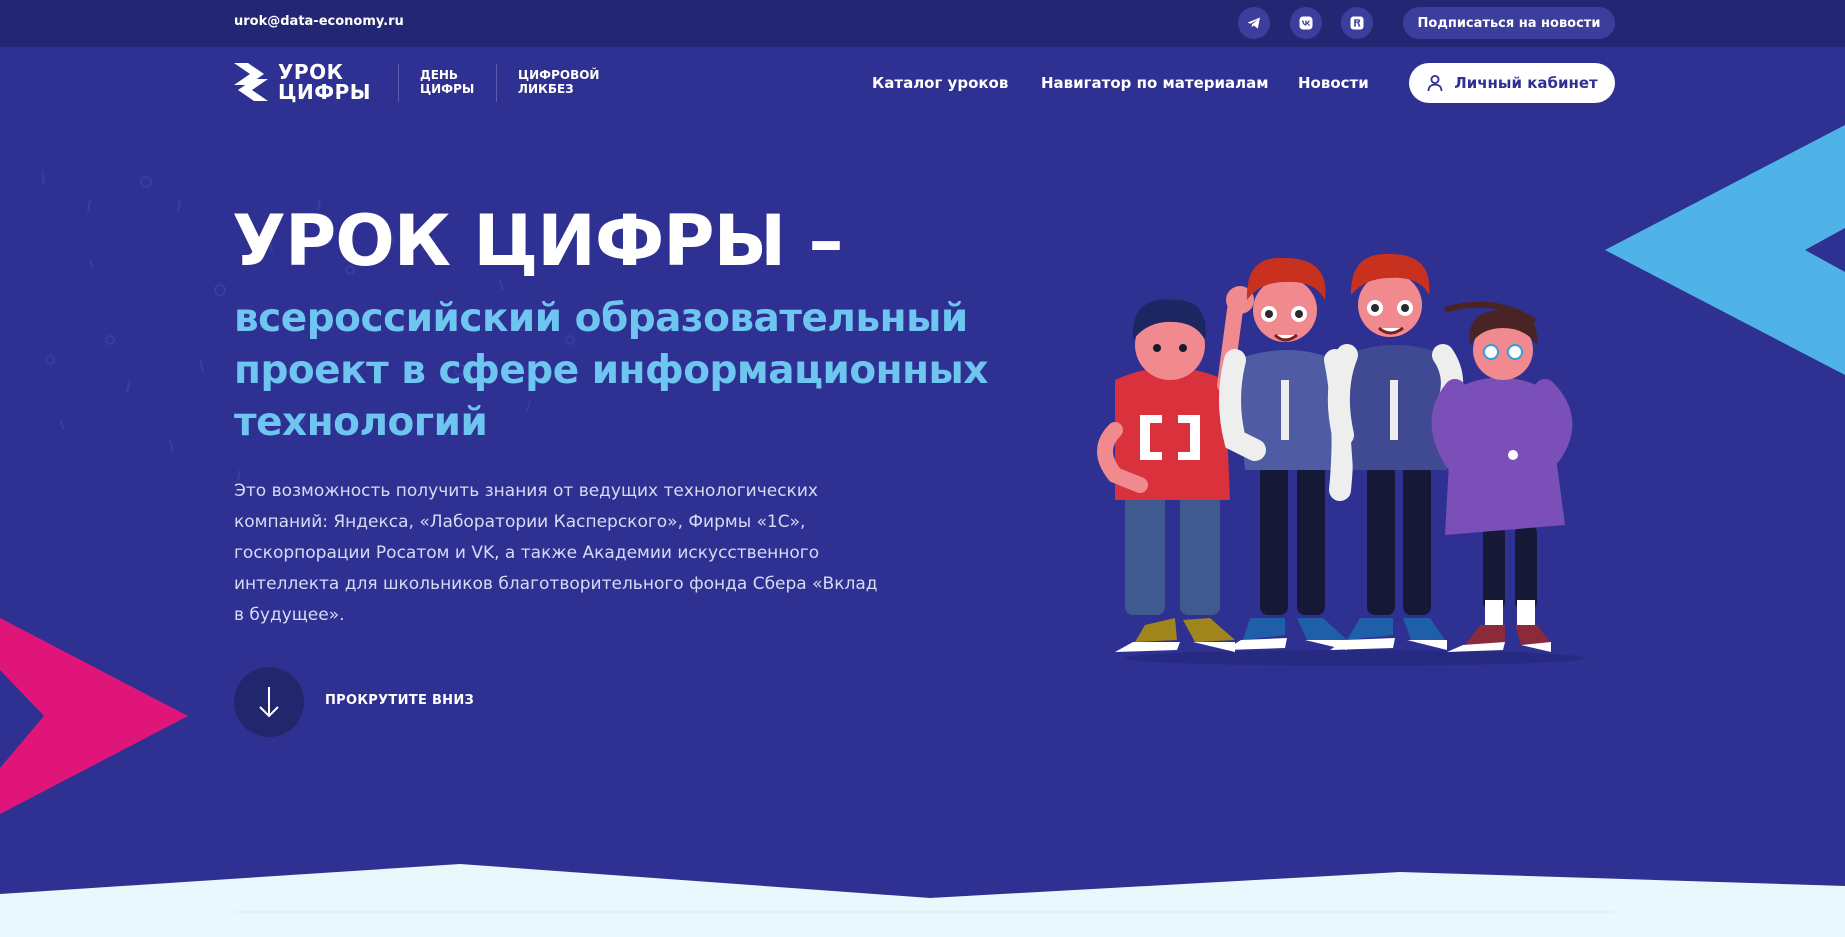  What do you see at coordinates (538, 241) in the screenshot?
I see `hero-title: УРОК ЦИФРЫ –` at bounding box center [538, 241].